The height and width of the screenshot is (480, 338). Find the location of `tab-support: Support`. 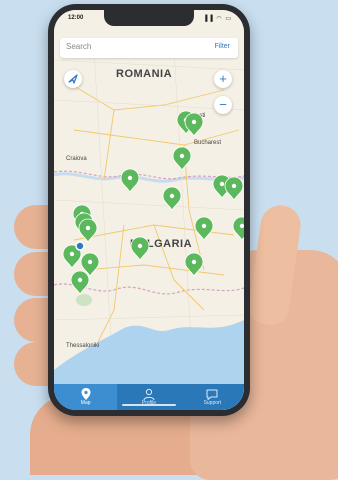

tab-support: Support is located at coordinates (212, 397).